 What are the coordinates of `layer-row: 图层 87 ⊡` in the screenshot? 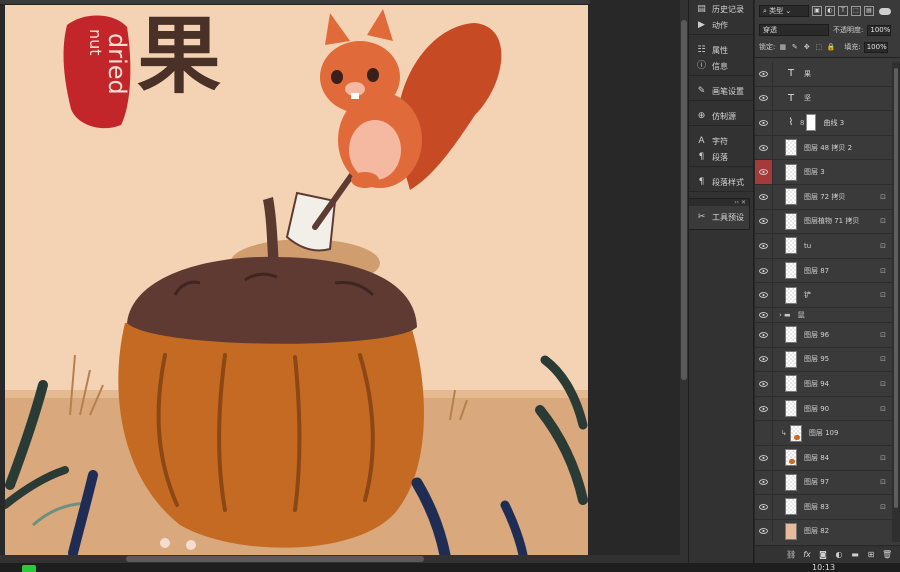 It's located at (823, 271).